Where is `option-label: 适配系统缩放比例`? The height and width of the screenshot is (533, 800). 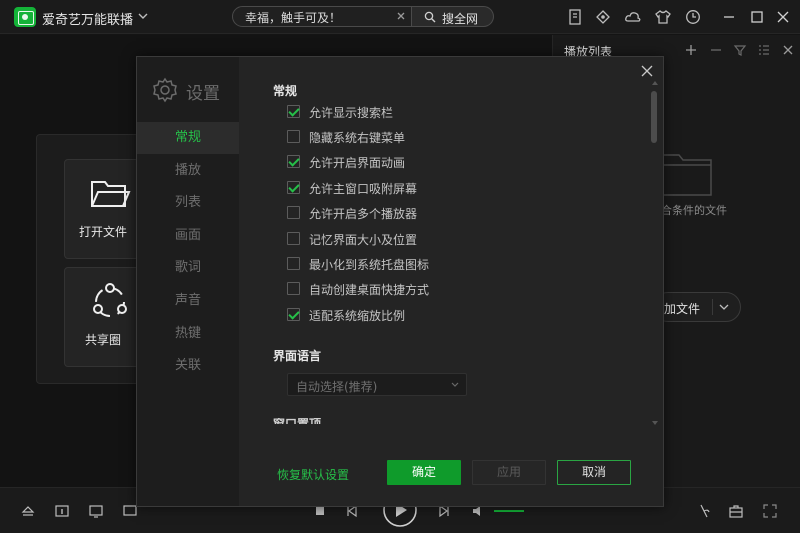 option-label: 适配系统缩放比例 is located at coordinates (357, 316).